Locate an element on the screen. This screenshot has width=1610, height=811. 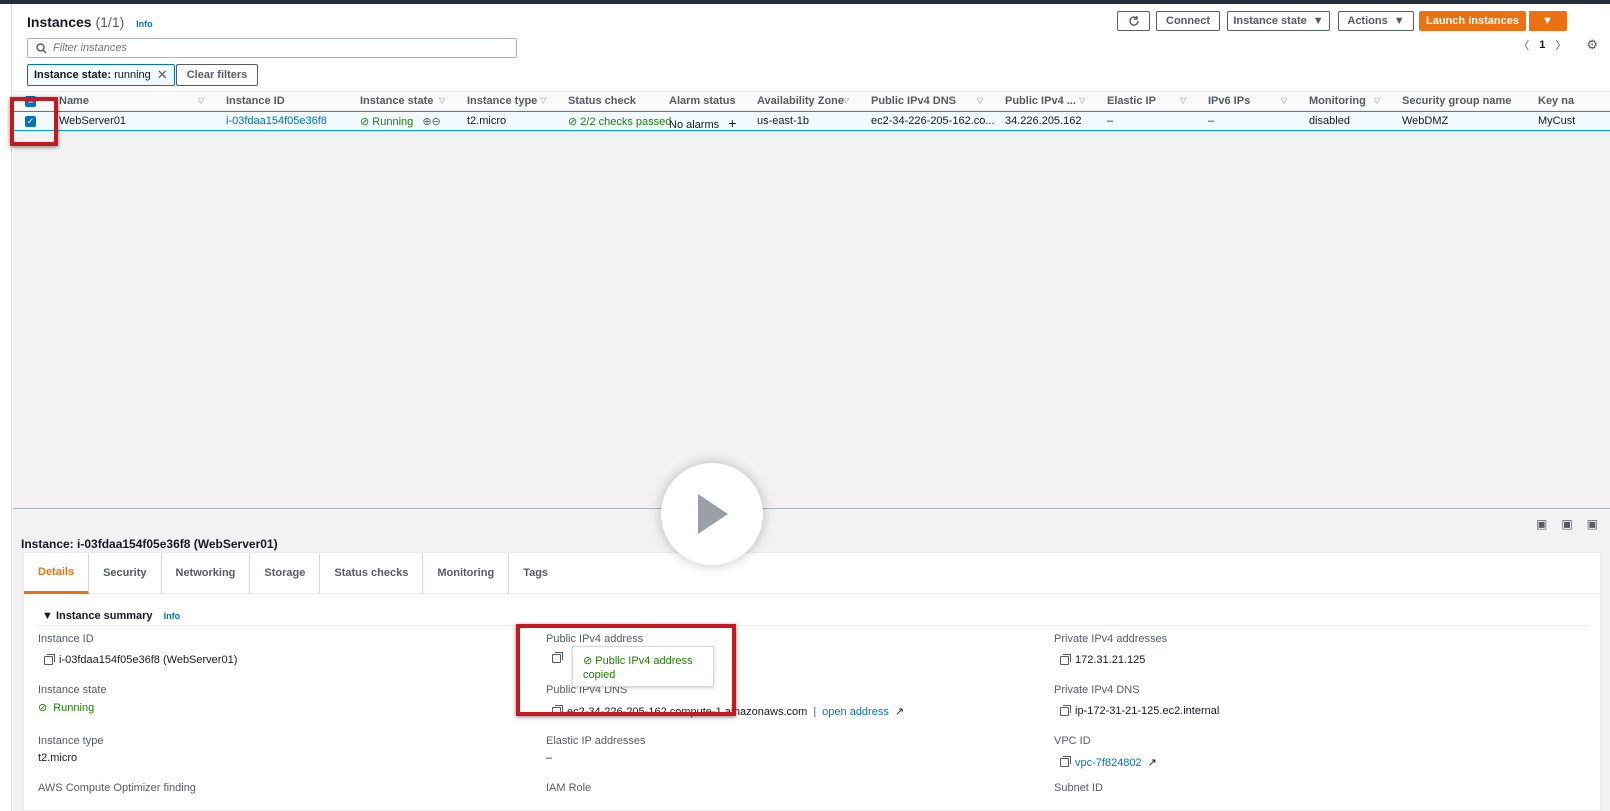
layout-full-icon: ▣ is located at coordinates (1592, 524).